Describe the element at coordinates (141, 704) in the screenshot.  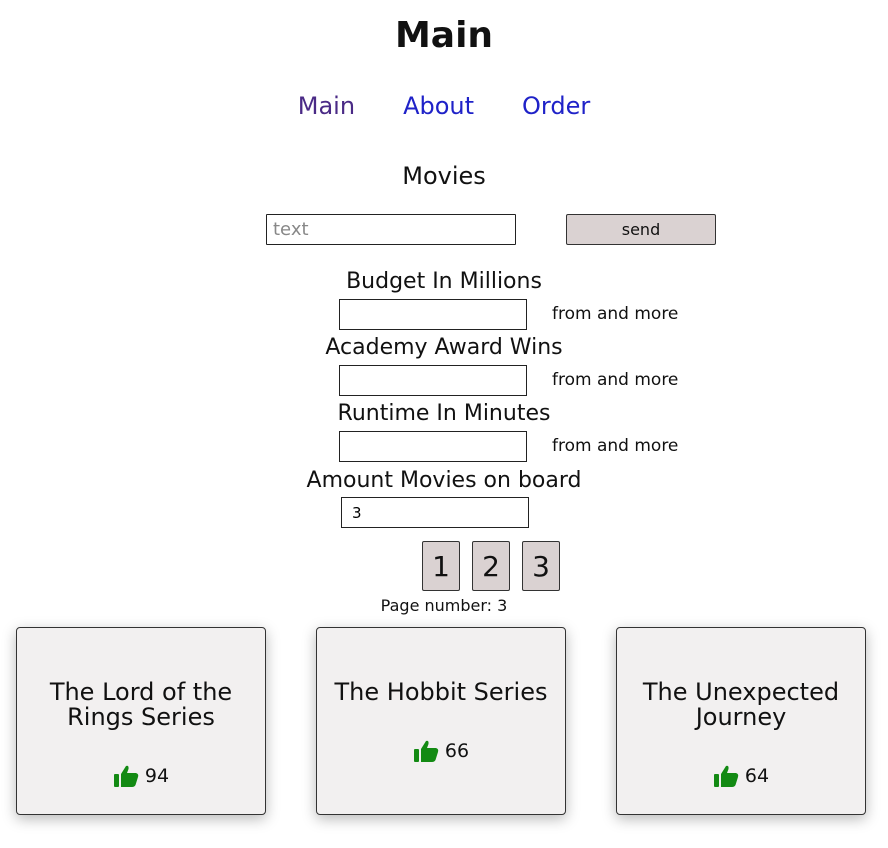
I see `movie-title: The Lord of the Rings Series` at that location.